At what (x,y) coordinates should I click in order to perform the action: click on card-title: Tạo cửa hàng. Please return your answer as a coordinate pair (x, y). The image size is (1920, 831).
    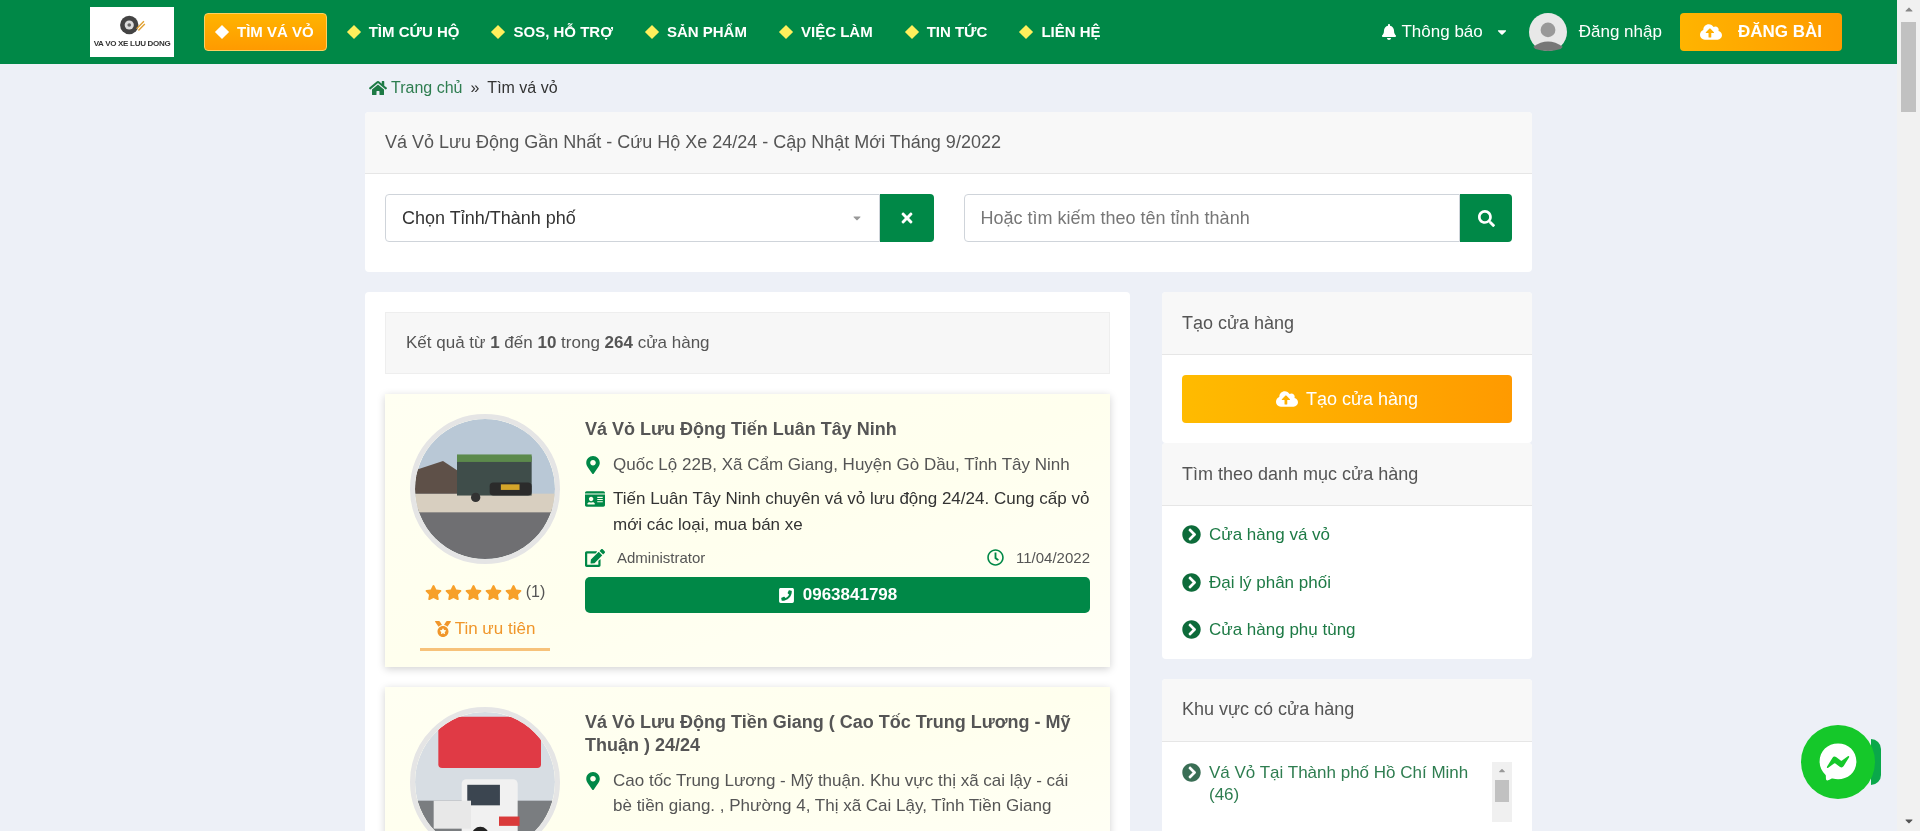
    Looking at the image, I should click on (1238, 323).